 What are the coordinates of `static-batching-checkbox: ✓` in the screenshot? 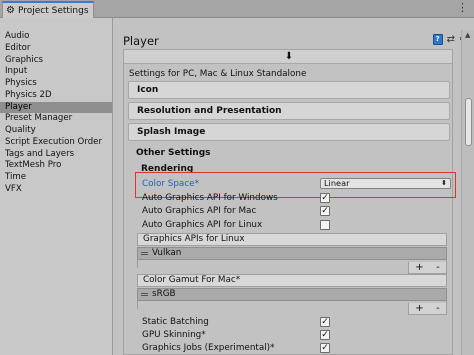 It's located at (325, 322).